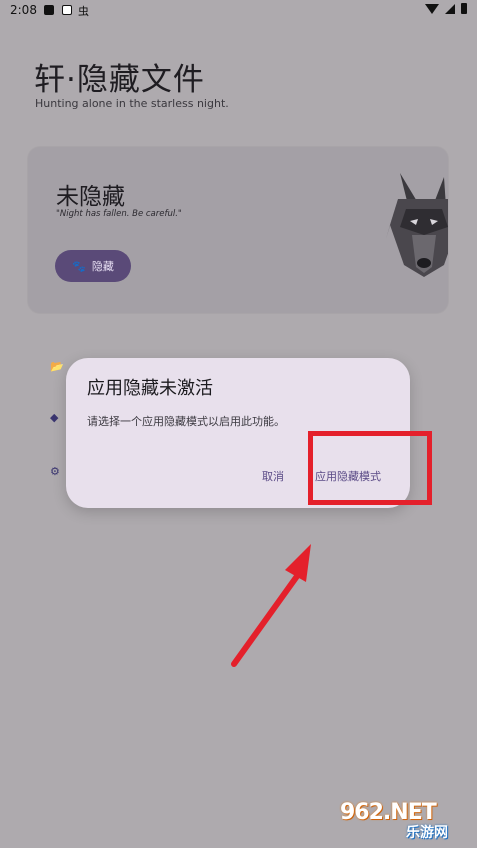 This screenshot has width=477, height=848. Describe the element at coordinates (102, 266) in the screenshot. I see `hide-button-label: 隐藏` at that location.